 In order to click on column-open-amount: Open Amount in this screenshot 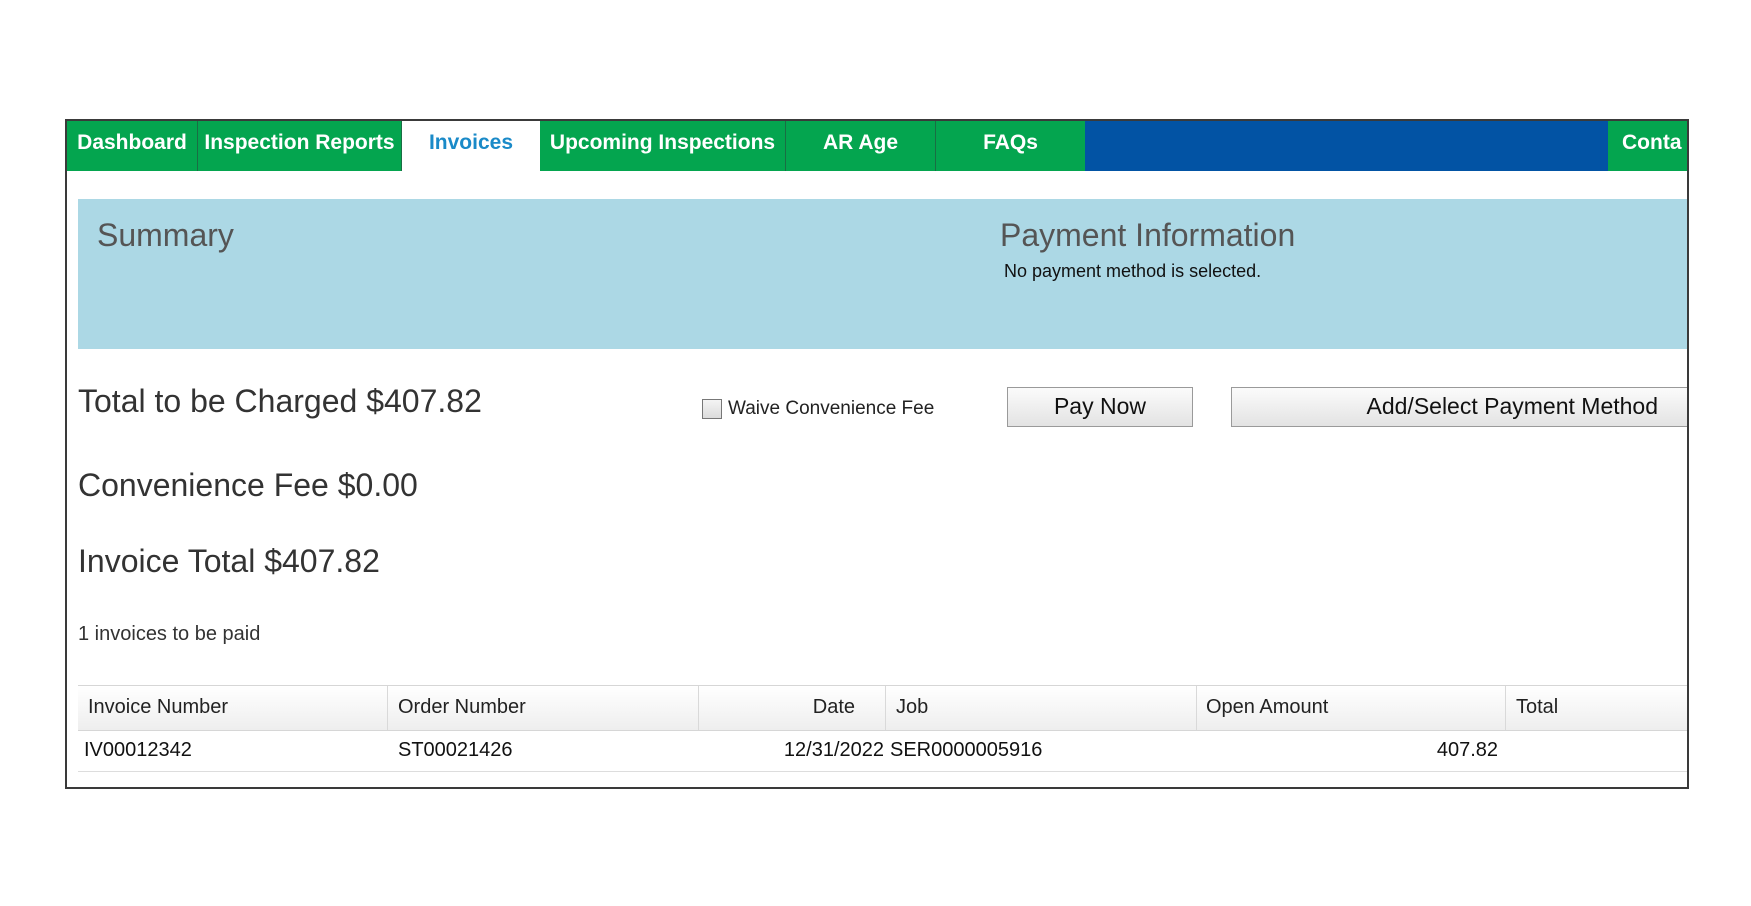, I will do `click(1351, 708)`.